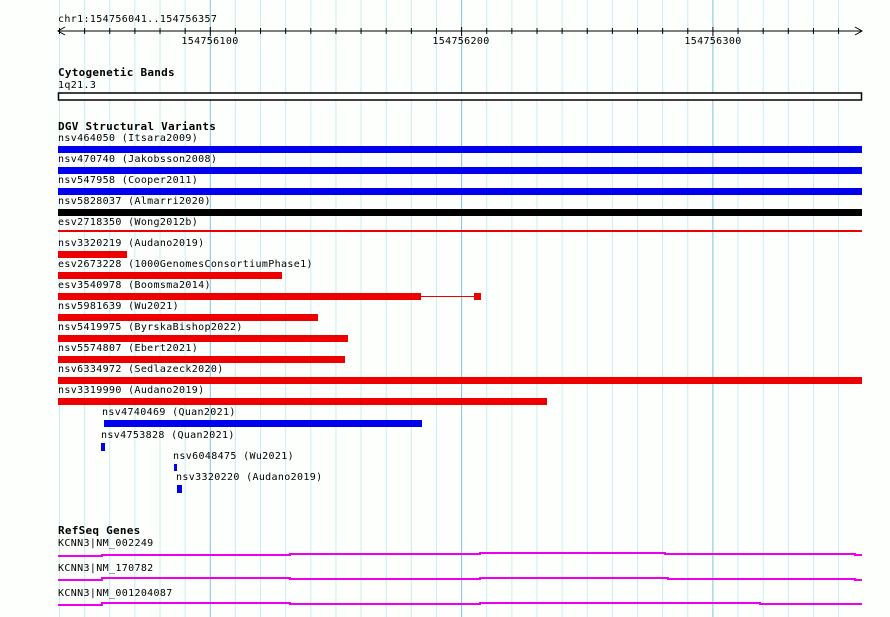 The image size is (890, 617). Describe the element at coordinates (233, 457) in the screenshot. I see `variant-label: nsv6048475 (Wu2021)` at that location.